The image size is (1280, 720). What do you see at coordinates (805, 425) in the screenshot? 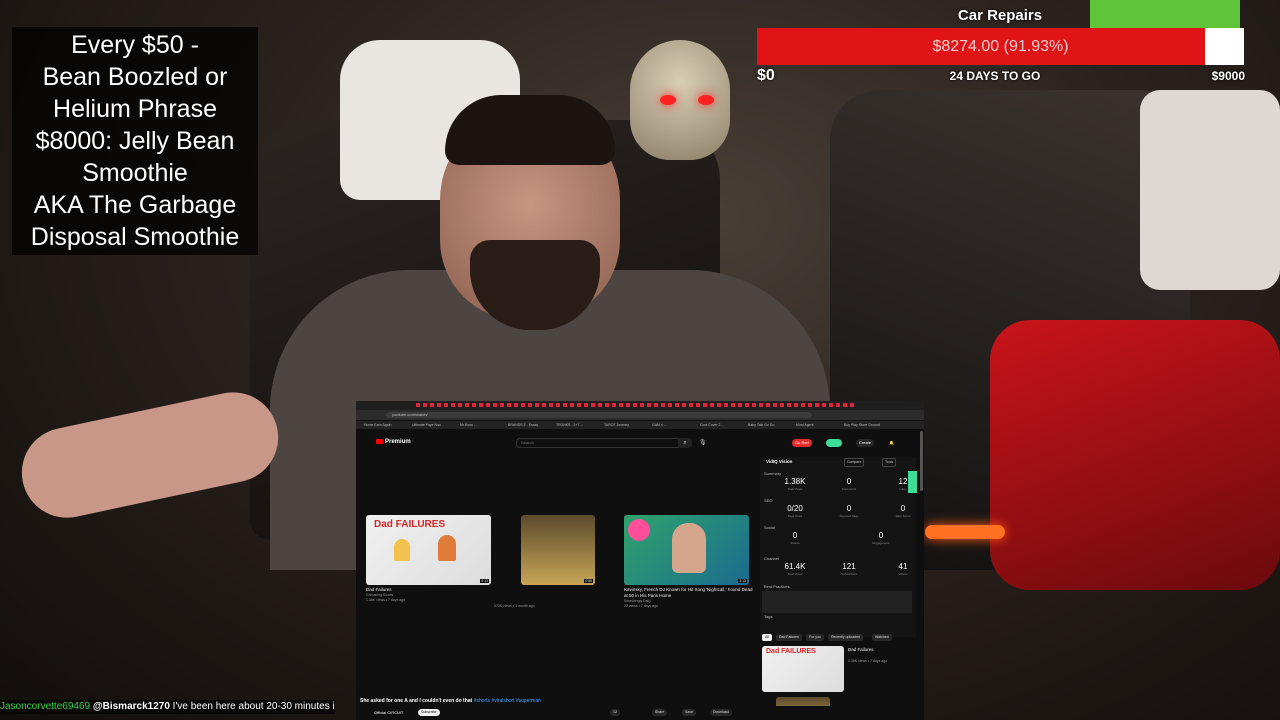
I see `bookmark-item: Mind Agent` at bounding box center [805, 425].